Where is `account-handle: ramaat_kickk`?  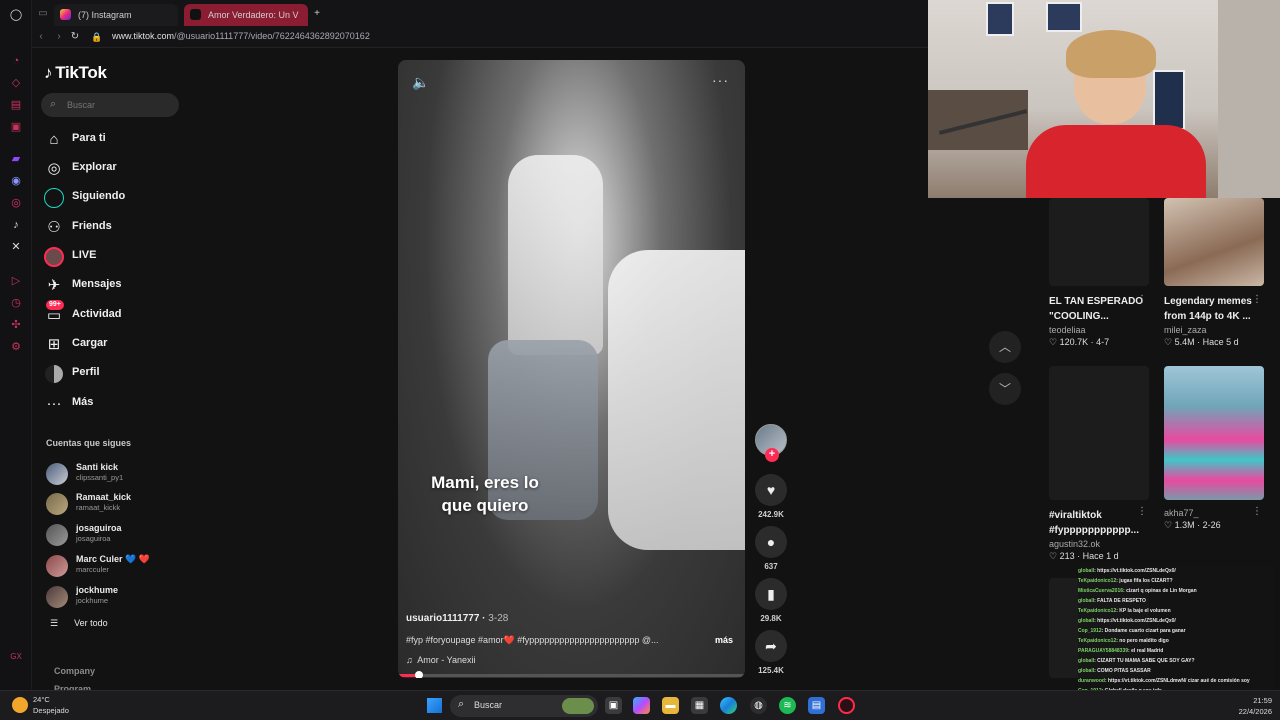 account-handle: ramaat_kickk is located at coordinates (98, 507).